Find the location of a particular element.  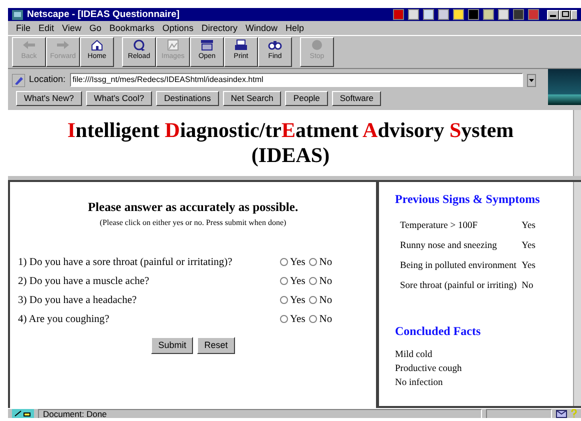

form-heading: Please answer as accurately as possible. is located at coordinates (193, 207).